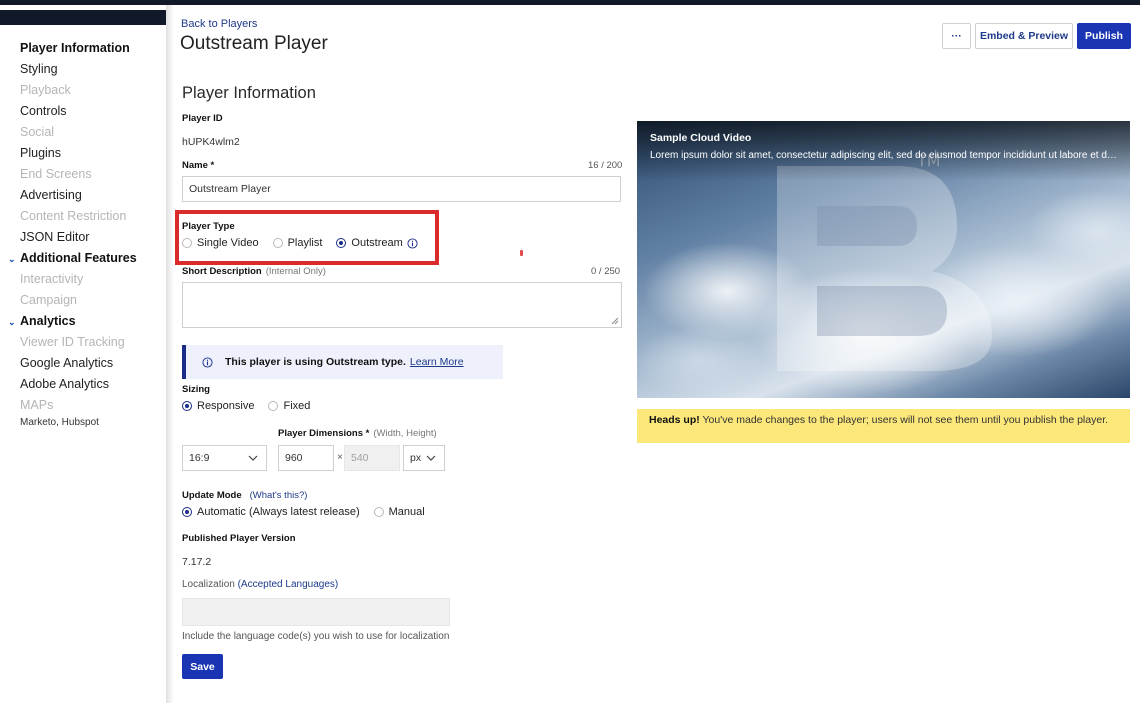 This screenshot has height=703, width=1140. What do you see at coordinates (1024, 36) in the screenshot?
I see `embed-preview-button: Embed & Preview` at bounding box center [1024, 36].